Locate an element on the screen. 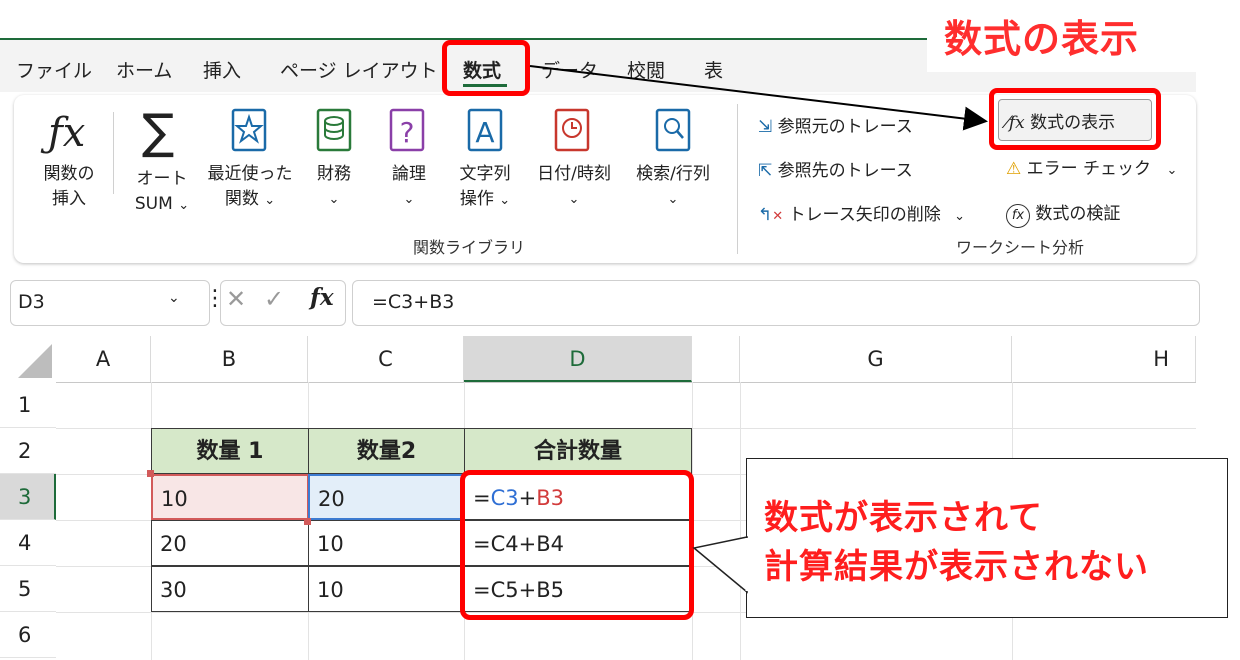 This screenshot has height=660, width=1240. arrow-tab-to-button is located at coordinates (758, 98).